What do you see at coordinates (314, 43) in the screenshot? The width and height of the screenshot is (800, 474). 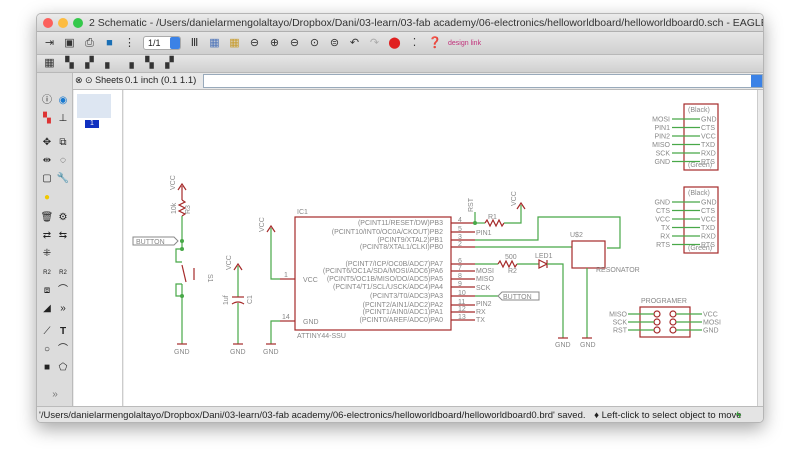 I see `zoom-select-icon: ⊙` at bounding box center [314, 43].